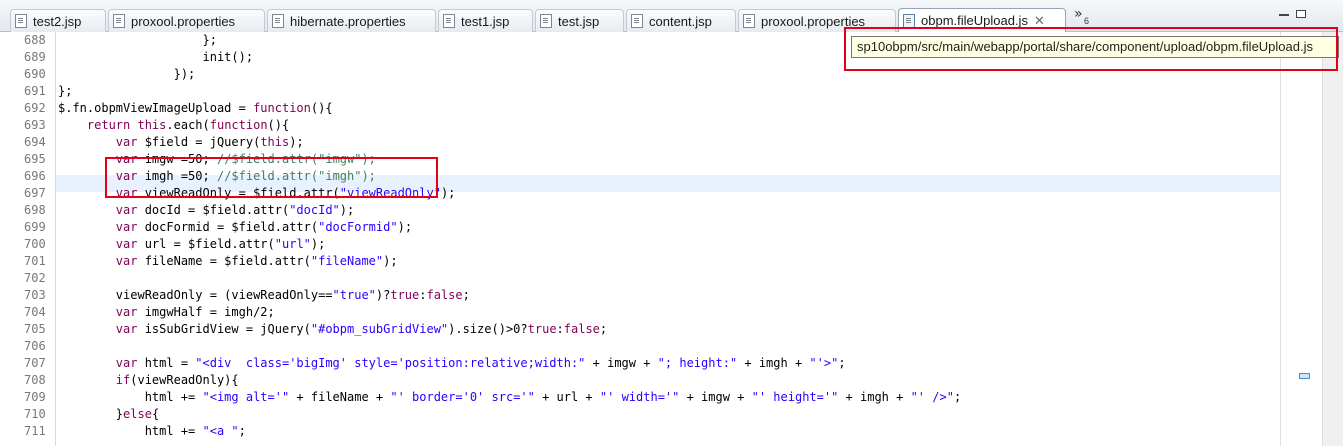  What do you see at coordinates (347, 261) in the screenshot?
I see `code-token: "fileName"` at bounding box center [347, 261].